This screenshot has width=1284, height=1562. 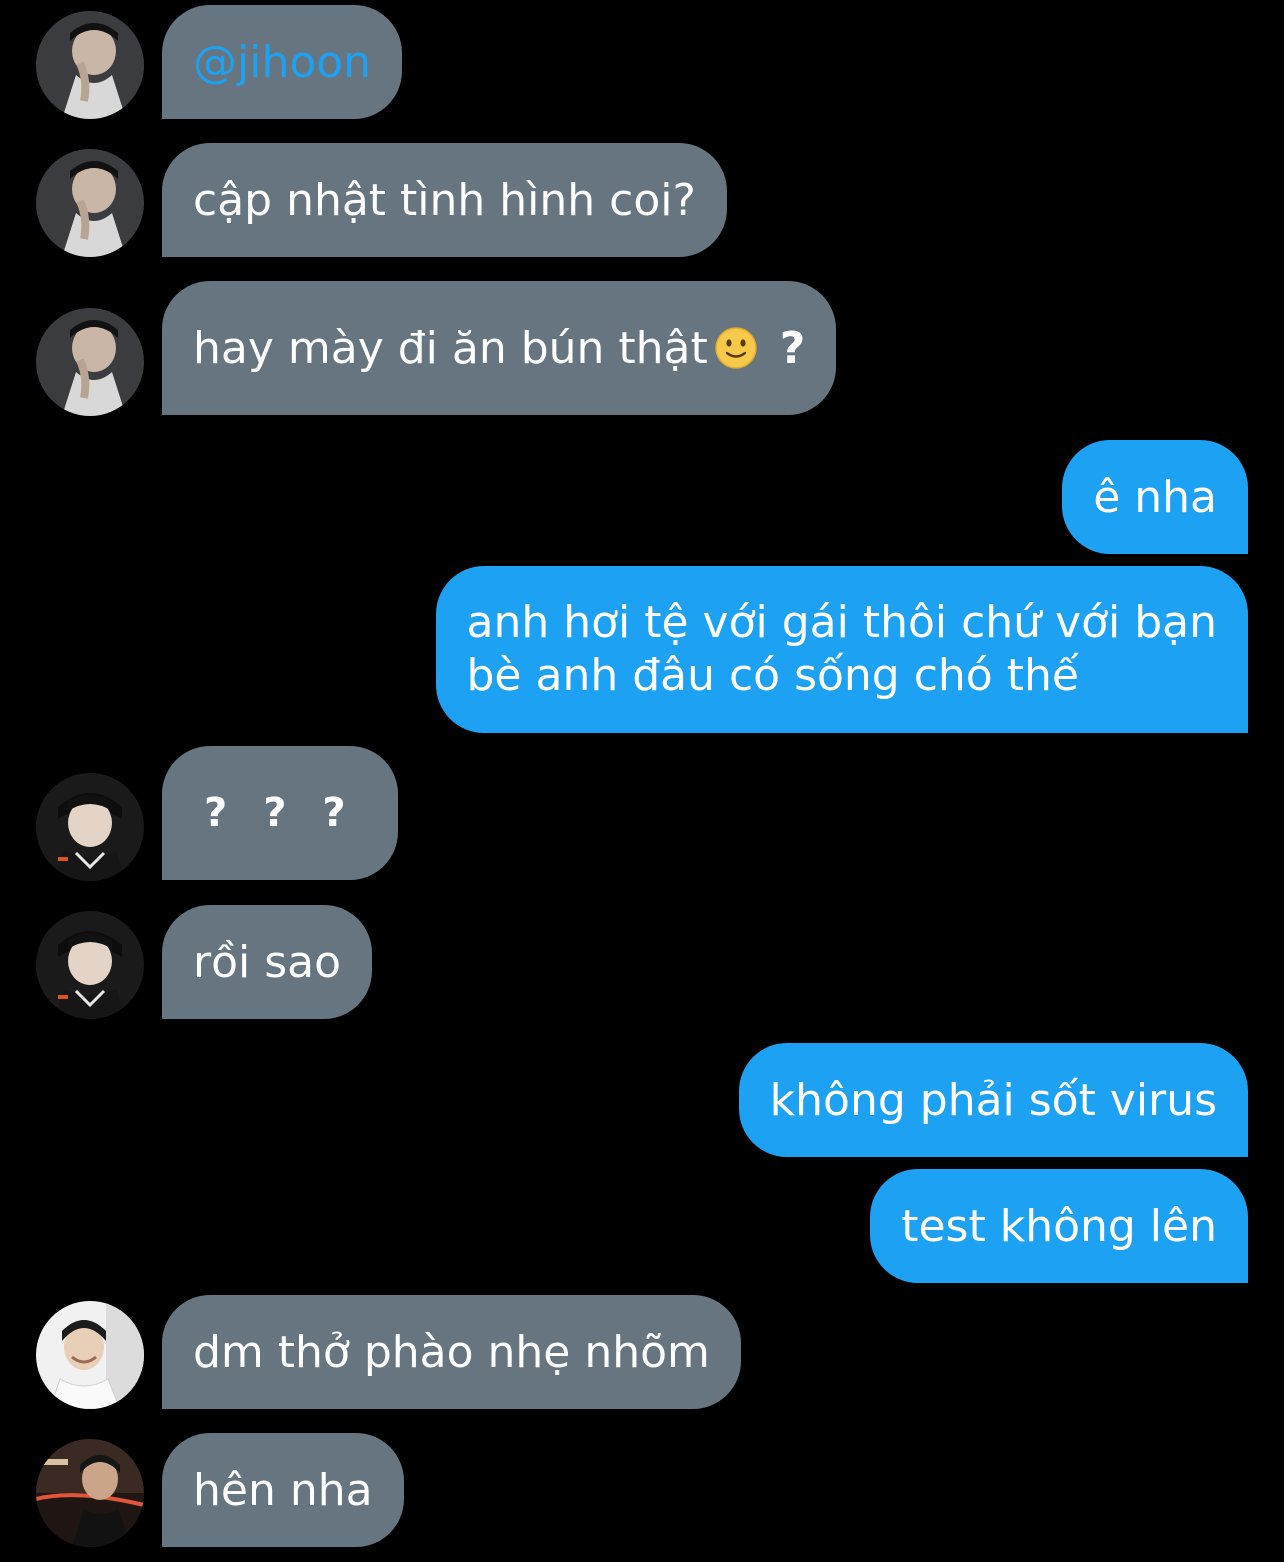 I want to click on message-text-line: anh hơi tệ với gái thôi chứ với bạn, so click(x=842, y=622).